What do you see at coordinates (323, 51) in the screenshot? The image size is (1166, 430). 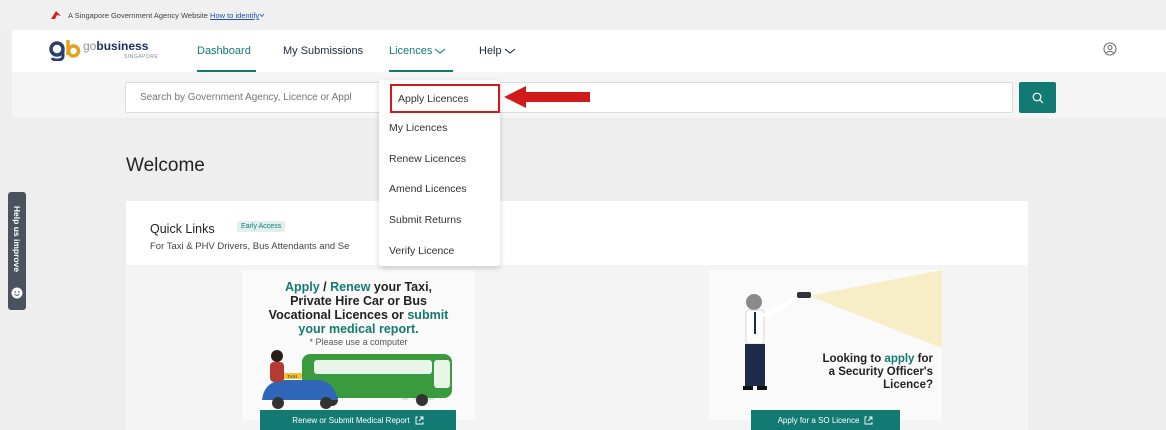 I see `nav-my-submissions: My Submissions` at bounding box center [323, 51].